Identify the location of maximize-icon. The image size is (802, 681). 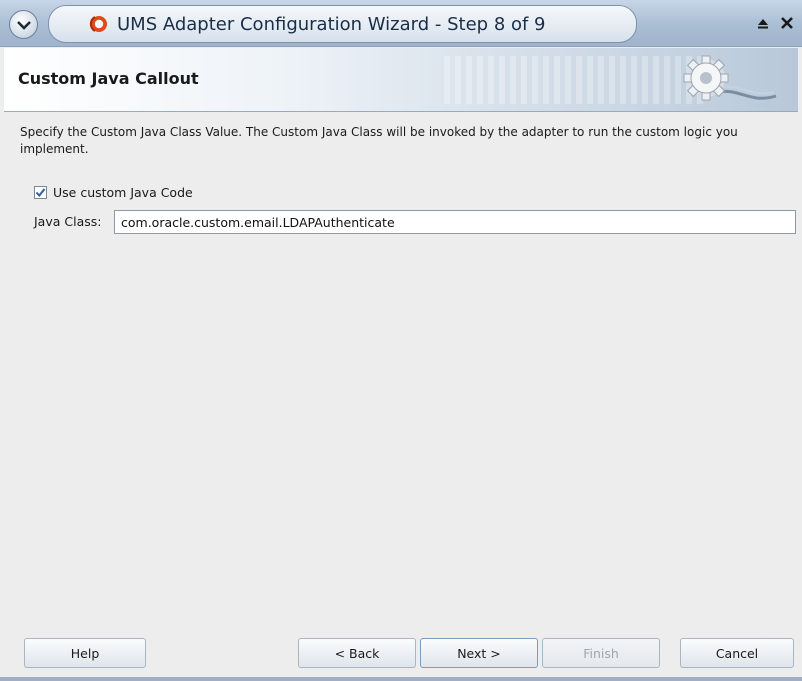
(763, 23).